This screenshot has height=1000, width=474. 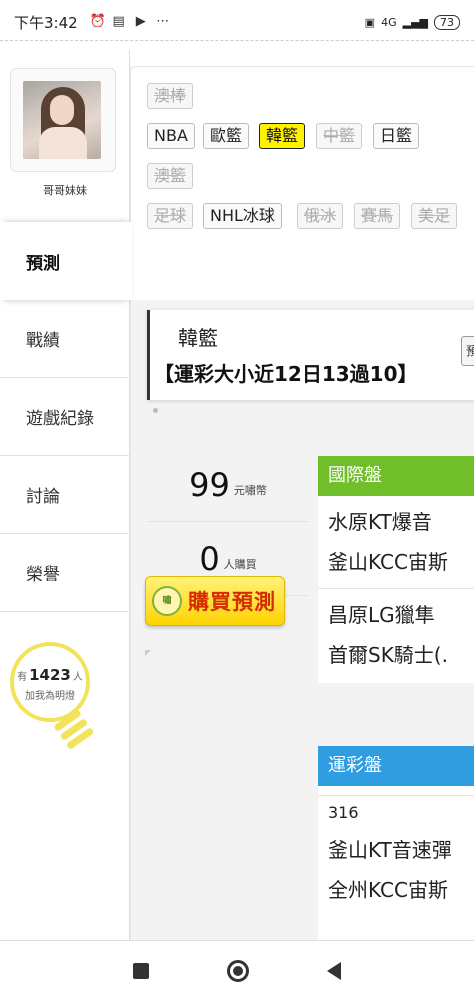 What do you see at coordinates (339, 136) in the screenshot?
I see `filter-tag: 中籃` at bounding box center [339, 136].